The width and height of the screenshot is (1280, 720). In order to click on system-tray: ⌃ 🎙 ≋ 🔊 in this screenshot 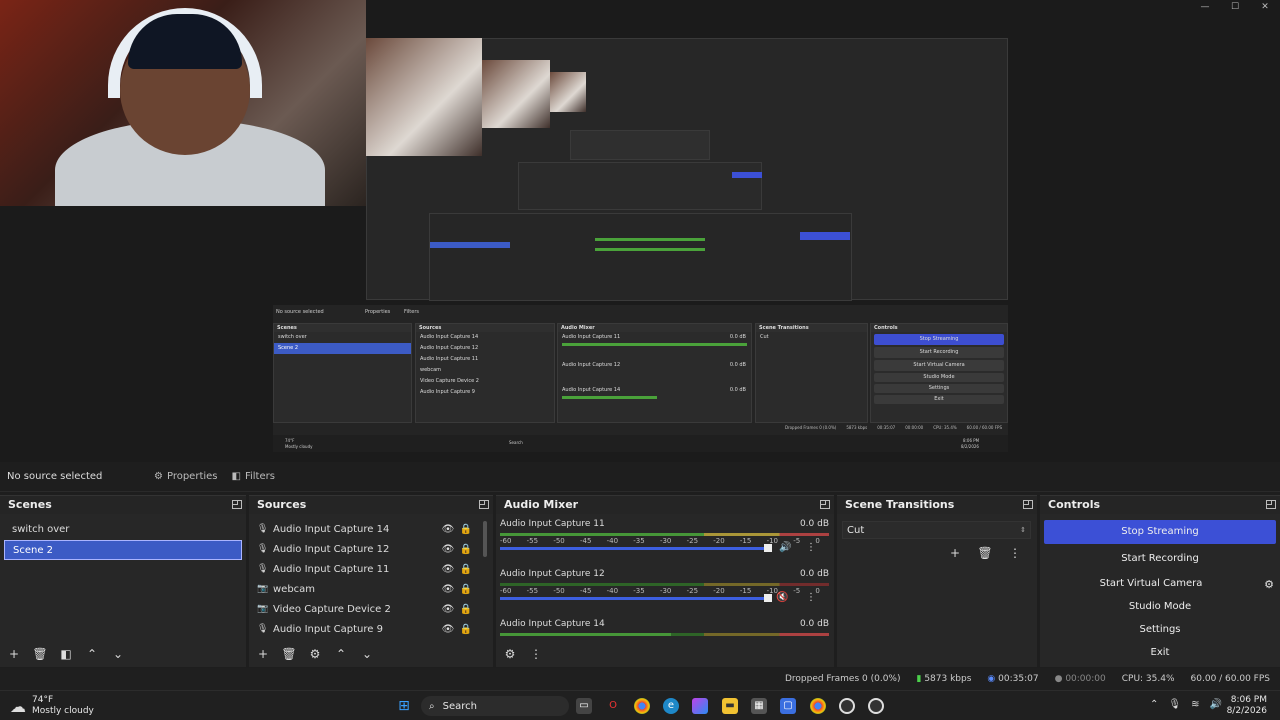, I will do `click(1186, 704)`.